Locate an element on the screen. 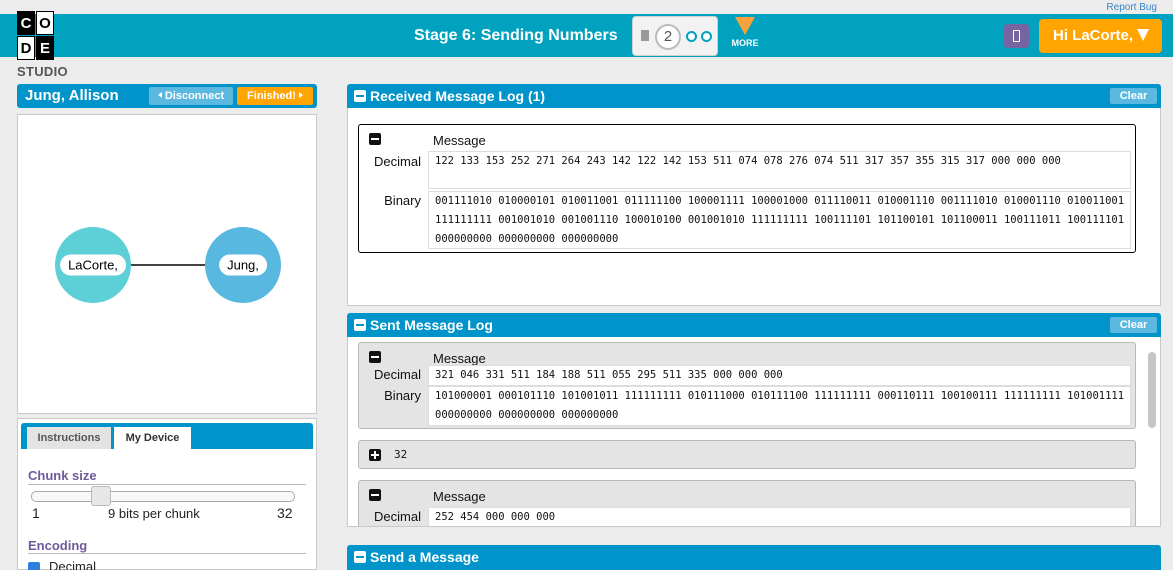 The width and height of the screenshot is (1173, 570). partner-name: Jung, Allison is located at coordinates (72, 95).